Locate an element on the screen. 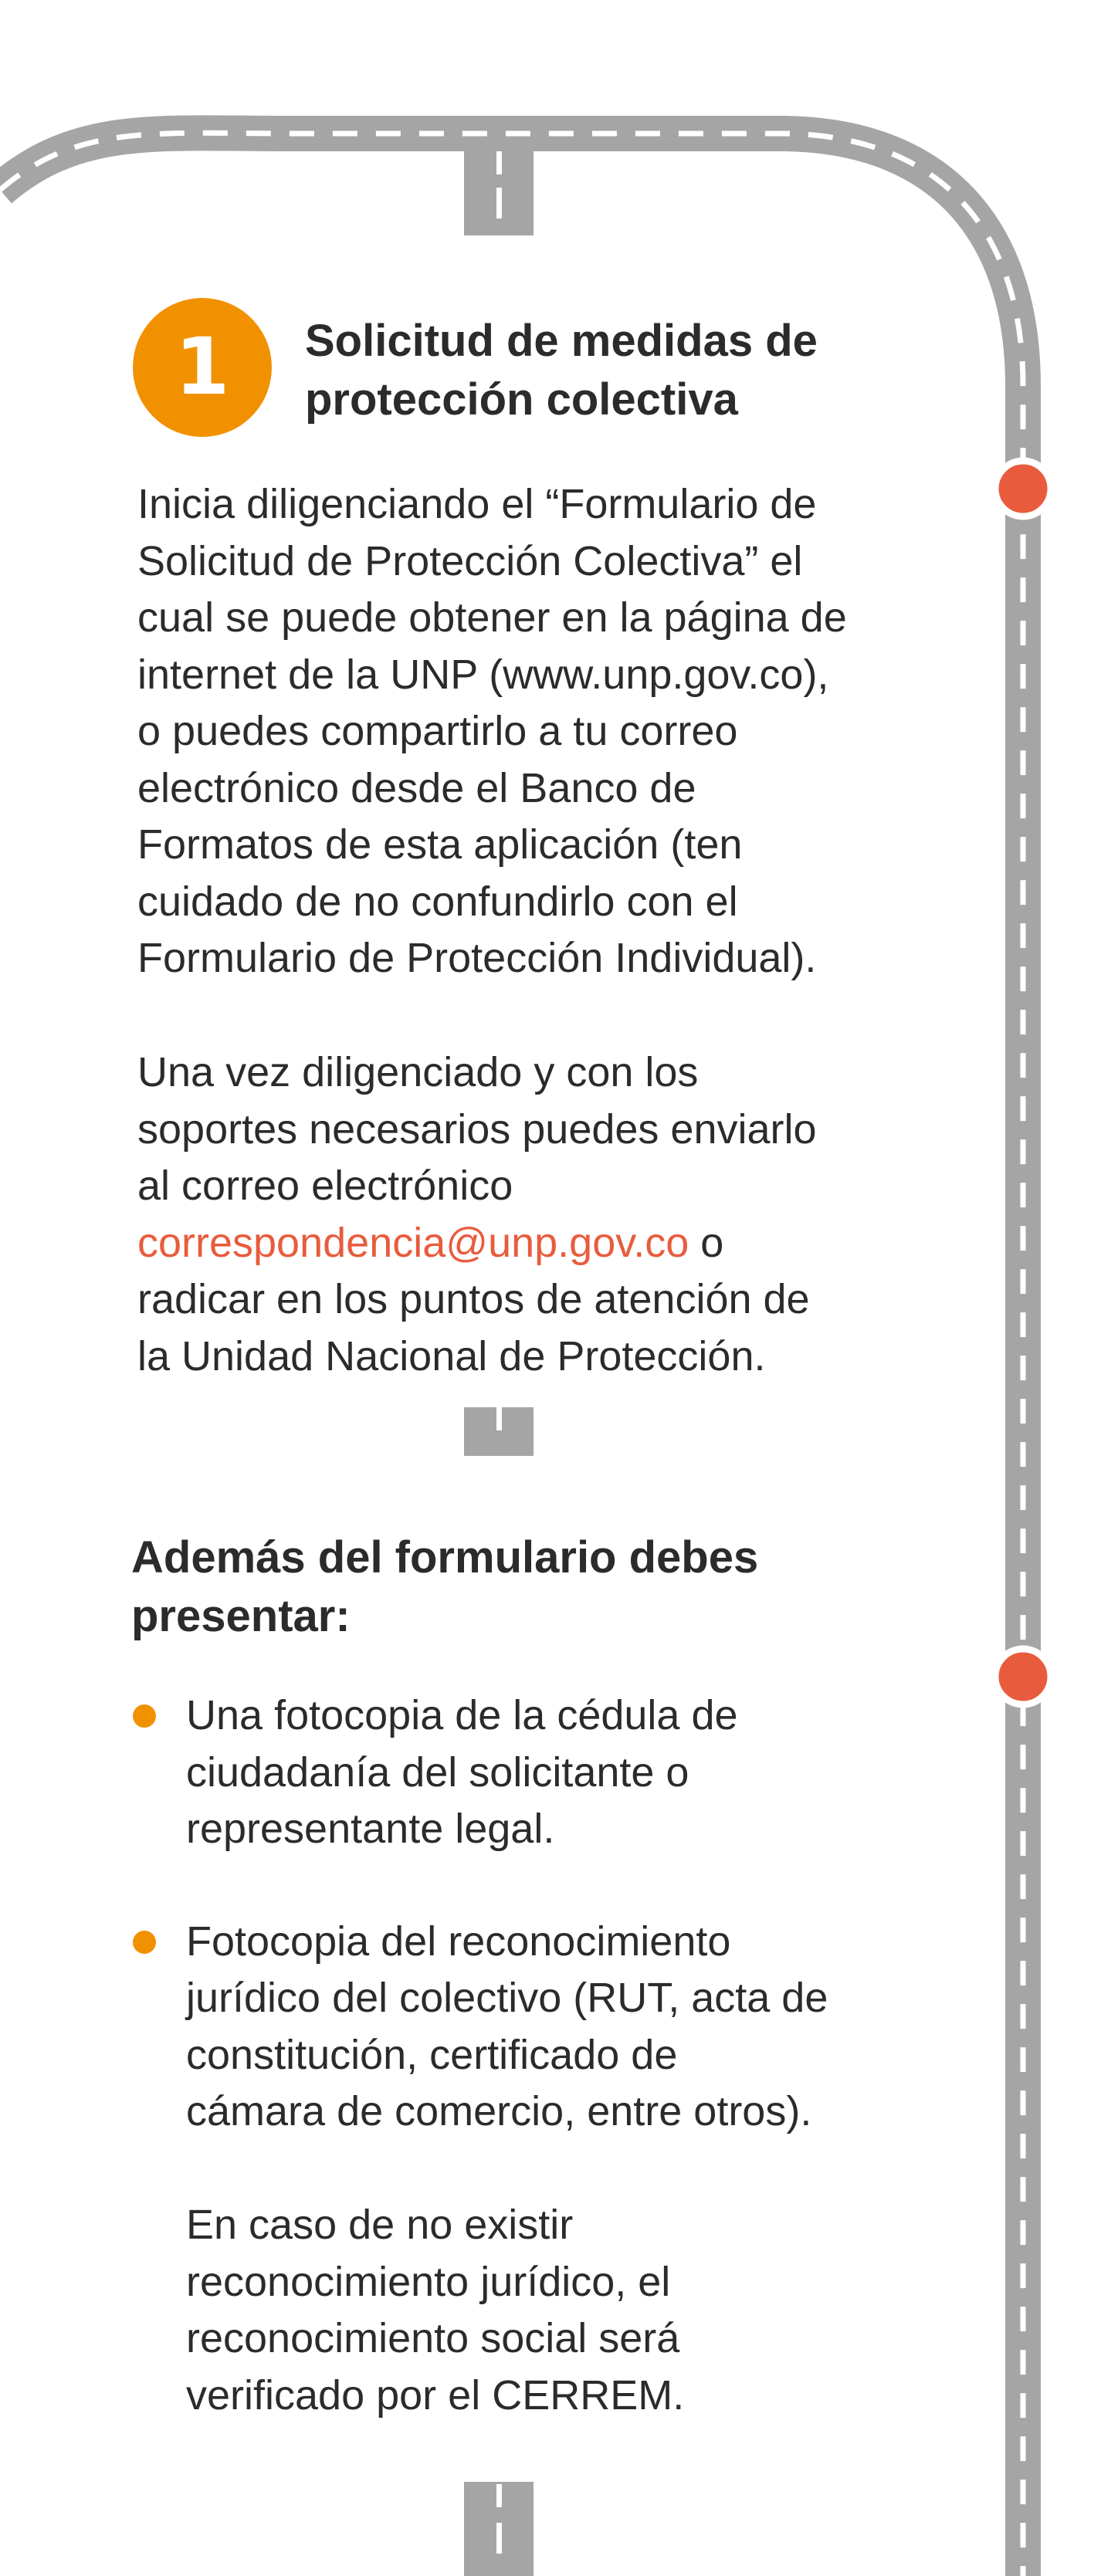  road-divider-marking is located at coordinates (499, 1418).